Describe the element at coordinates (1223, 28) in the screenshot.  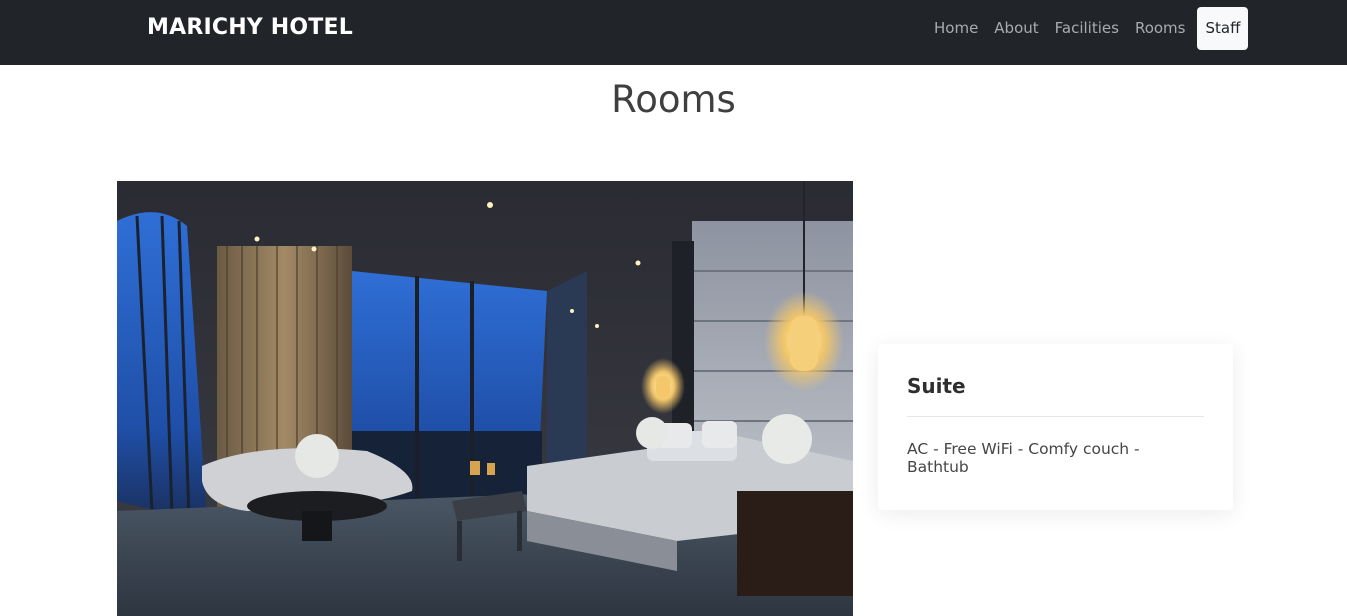
I see `nav-link-staff: Staff` at that location.